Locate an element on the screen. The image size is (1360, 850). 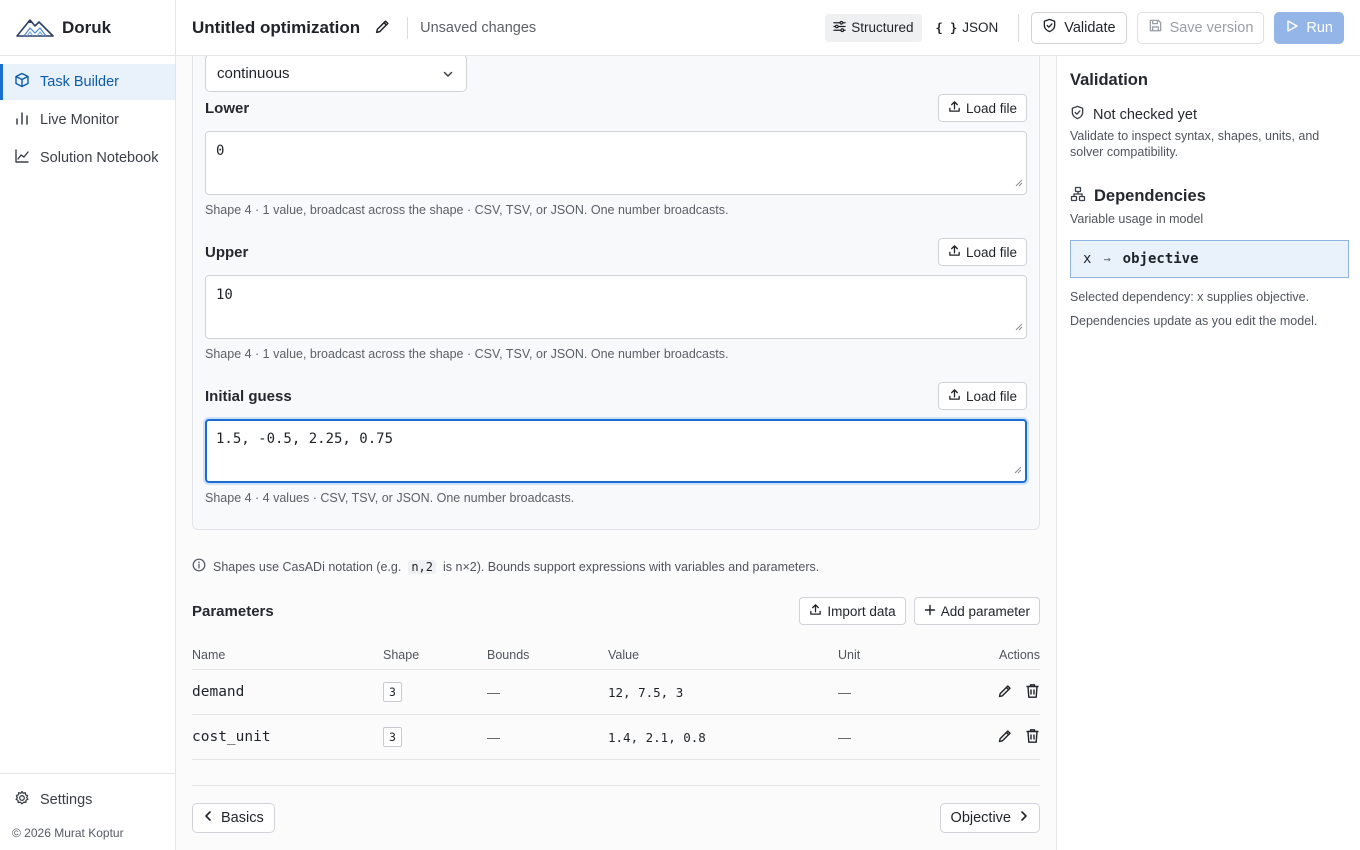
chevron-left-icon is located at coordinates (208, 818).